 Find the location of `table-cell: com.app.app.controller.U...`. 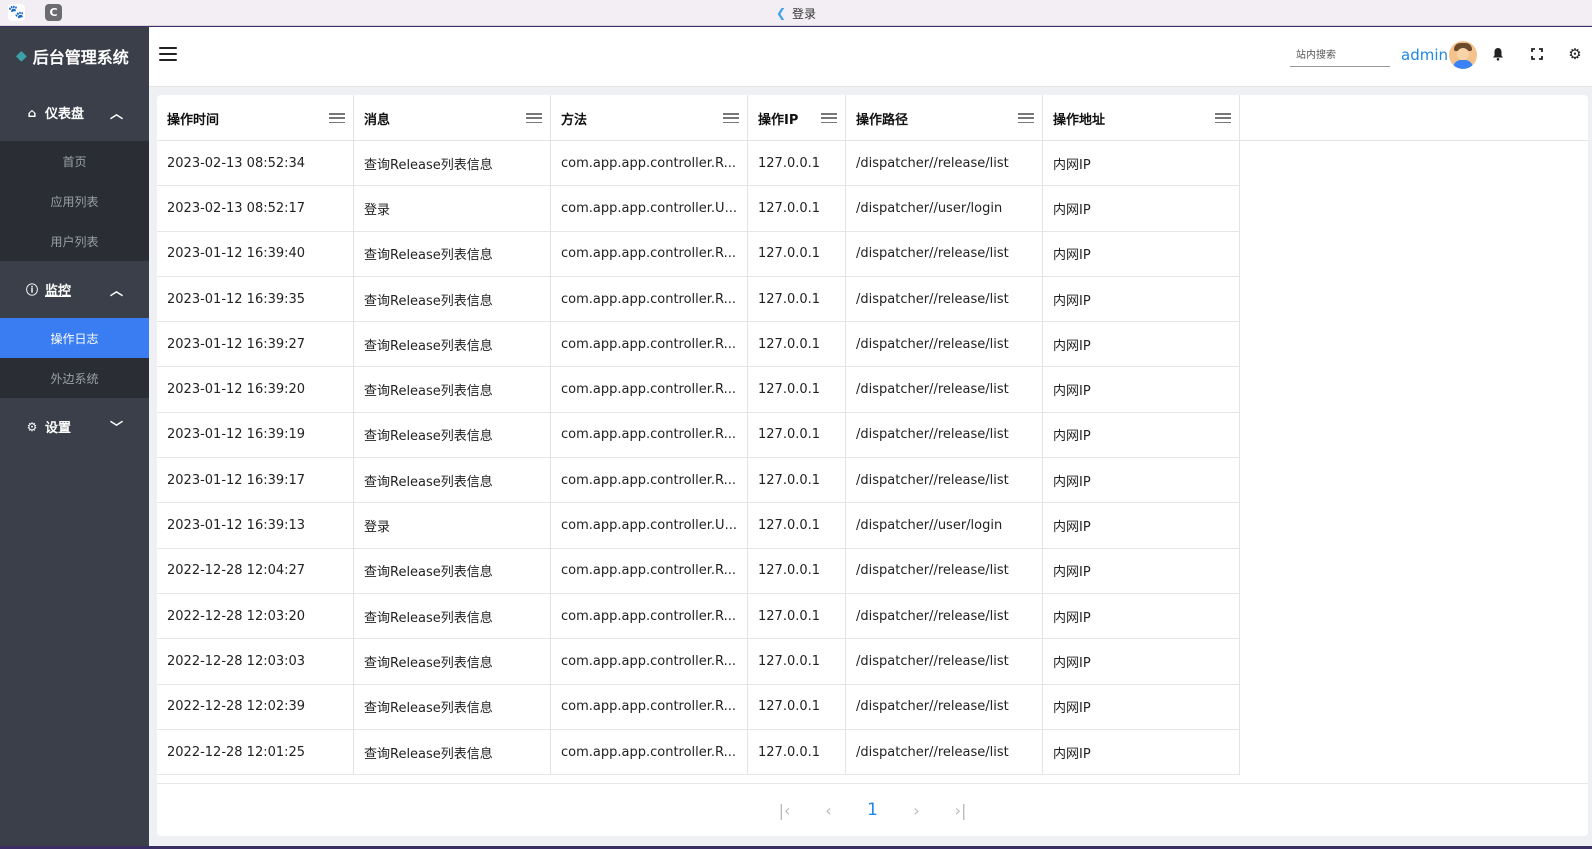

table-cell: com.app.app.controller.U... is located at coordinates (649, 208).